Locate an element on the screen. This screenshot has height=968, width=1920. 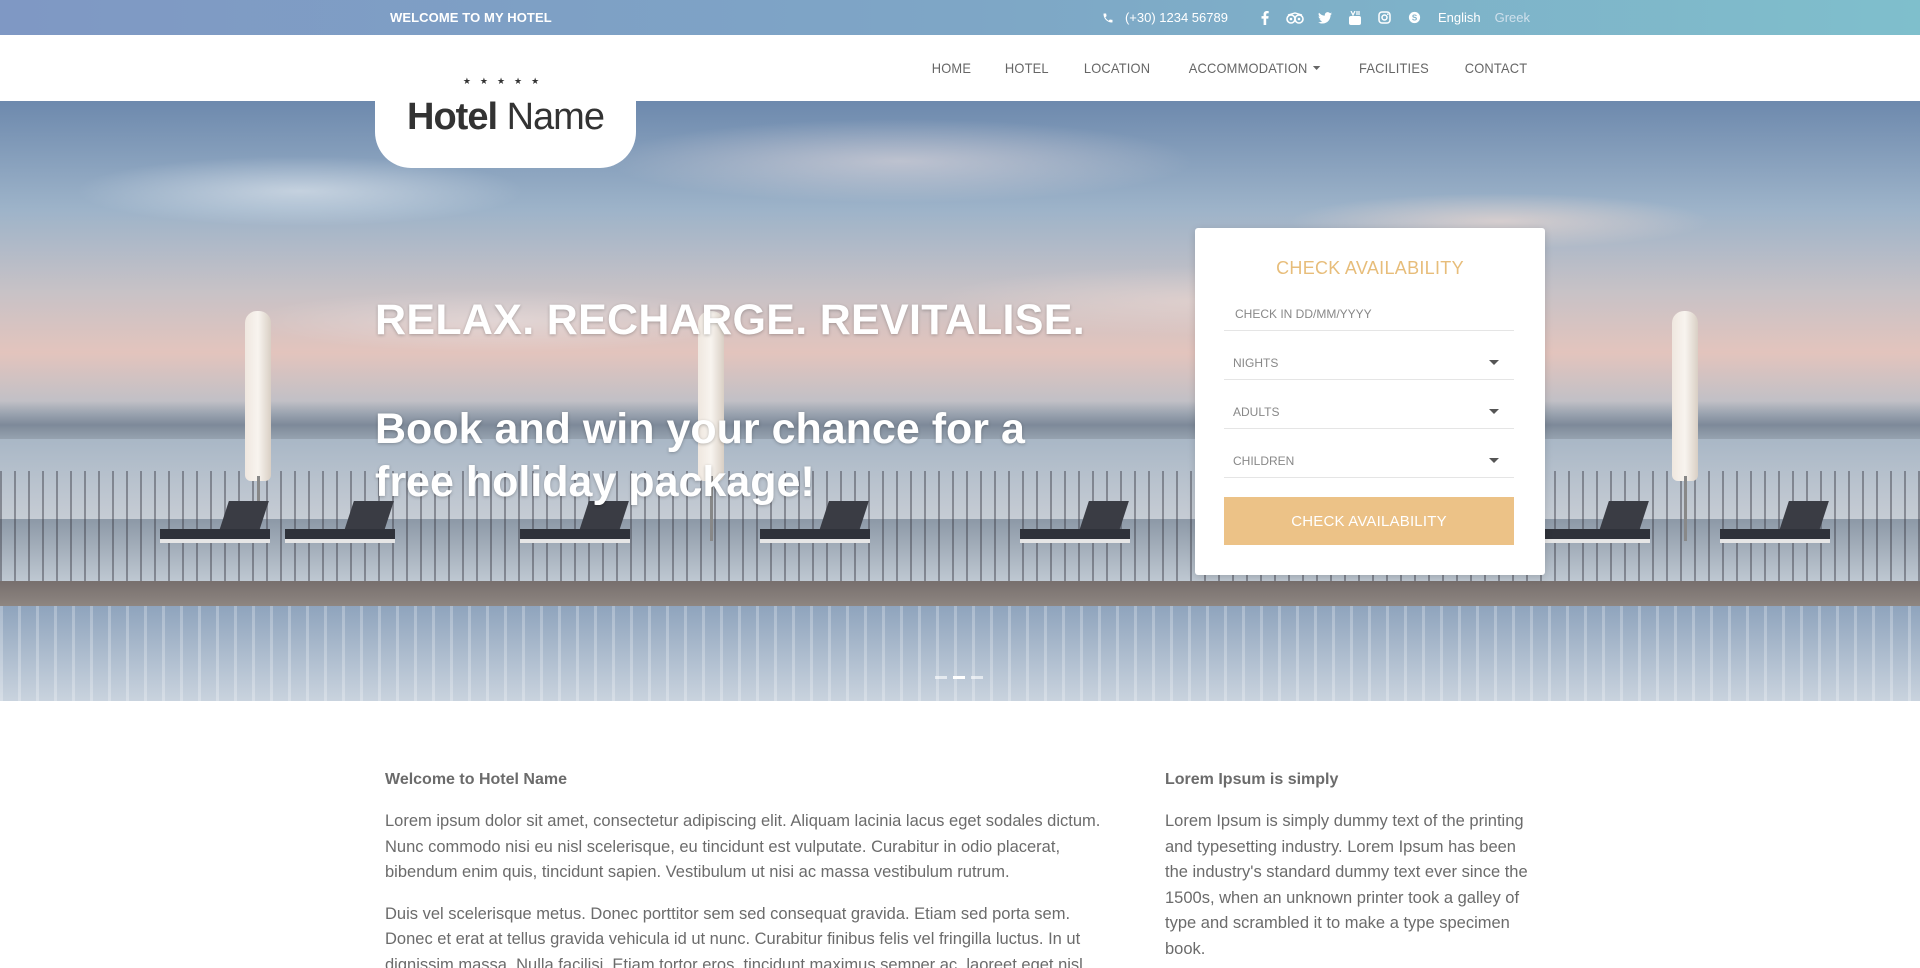
svg-text: S is located at coordinates (1415, 18).